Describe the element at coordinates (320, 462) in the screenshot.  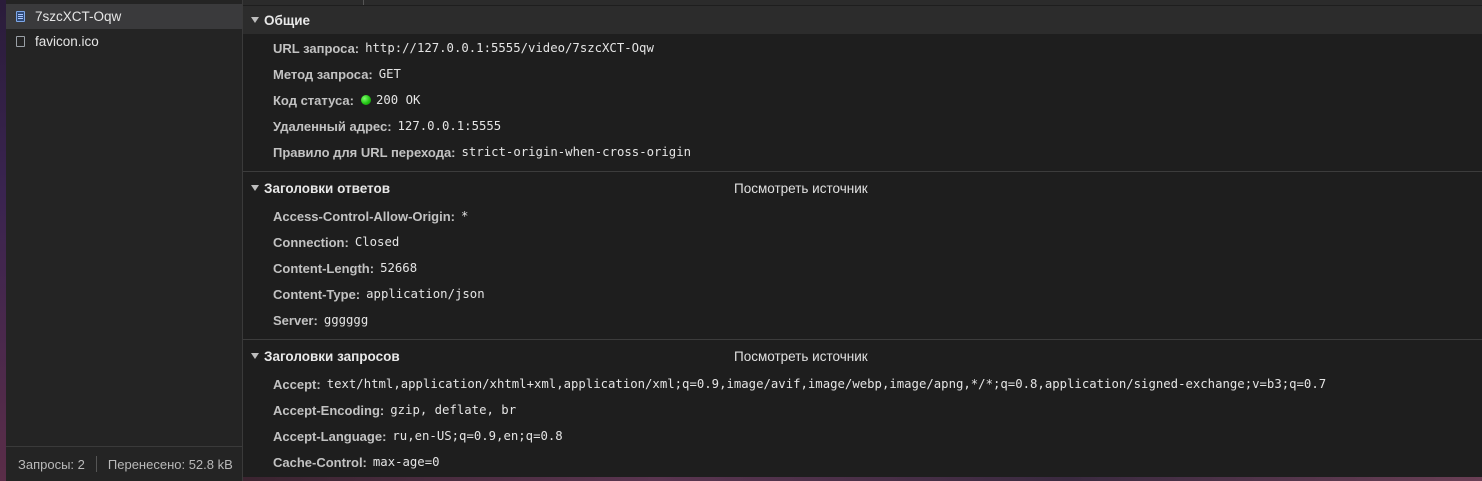
I see `header-key: Cache-Control:` at that location.